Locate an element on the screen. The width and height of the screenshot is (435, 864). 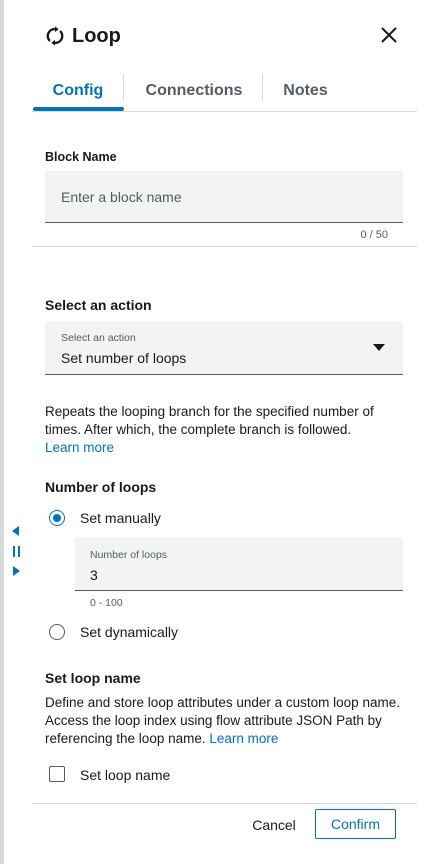
set-loop-name-heading: Set loop name is located at coordinates (93, 678).